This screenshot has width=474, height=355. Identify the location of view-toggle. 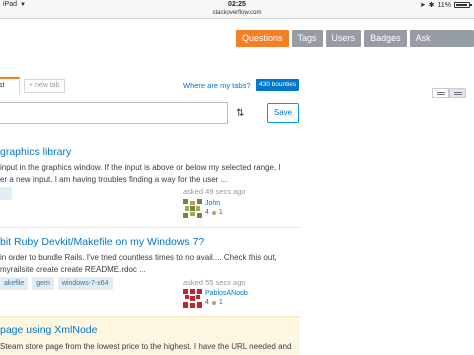
(449, 93).